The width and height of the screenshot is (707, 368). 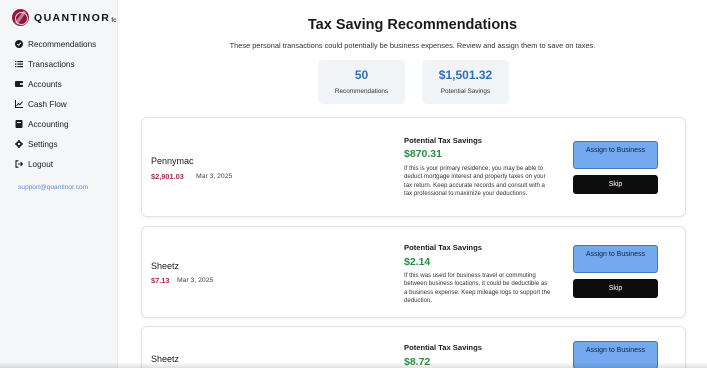 I want to click on merchant-name: Sheetz, so click(x=165, y=266).